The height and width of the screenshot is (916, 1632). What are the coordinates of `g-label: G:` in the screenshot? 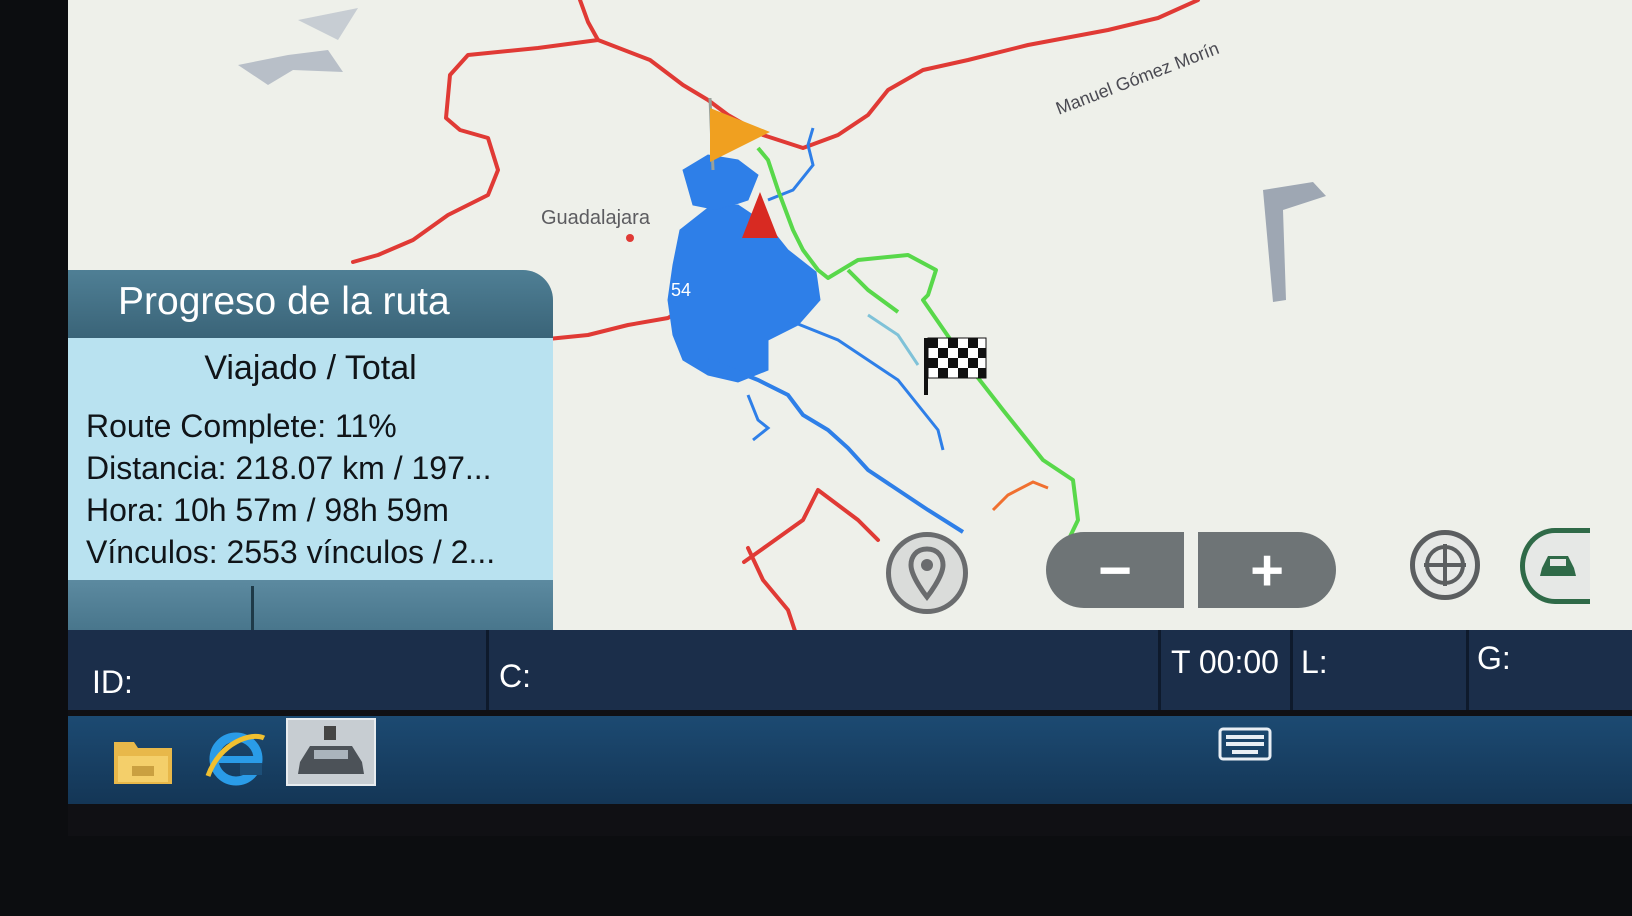 It's located at (1494, 658).